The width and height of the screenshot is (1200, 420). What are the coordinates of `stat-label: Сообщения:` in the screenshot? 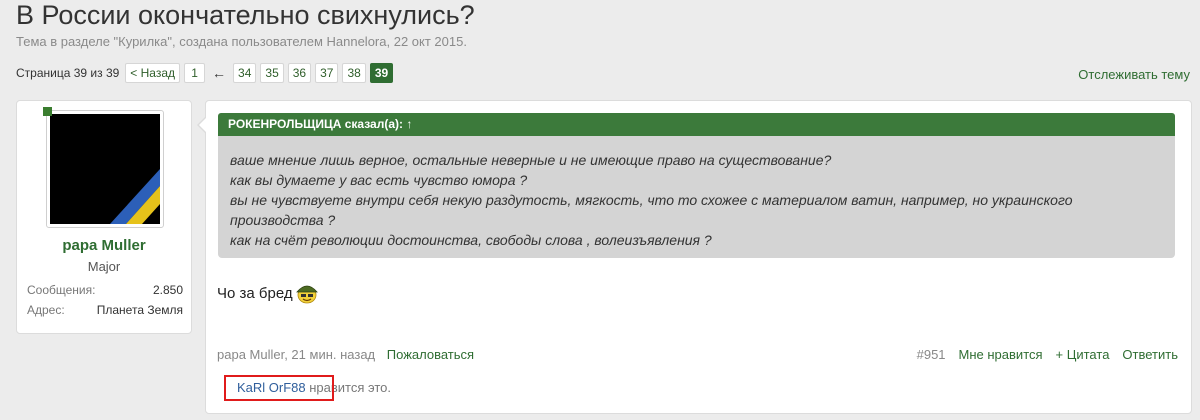 It's located at (61, 290).